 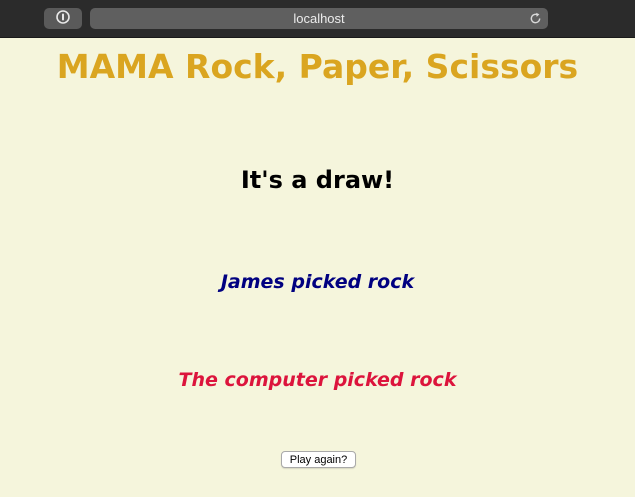 I want to click on computer-pick: The computer picked rock, so click(x=317, y=380).